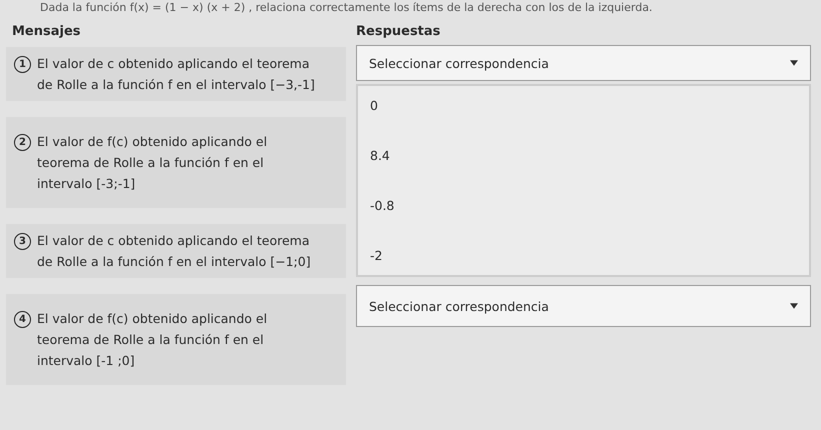 This screenshot has height=430, width=821. Describe the element at coordinates (346, 7) in the screenshot. I see `instruction-text: Dada la función f(x) = (1 − x) (x + 2) , relaciona correctamente los ítems de la derecha con los de la izquierda.` at that location.